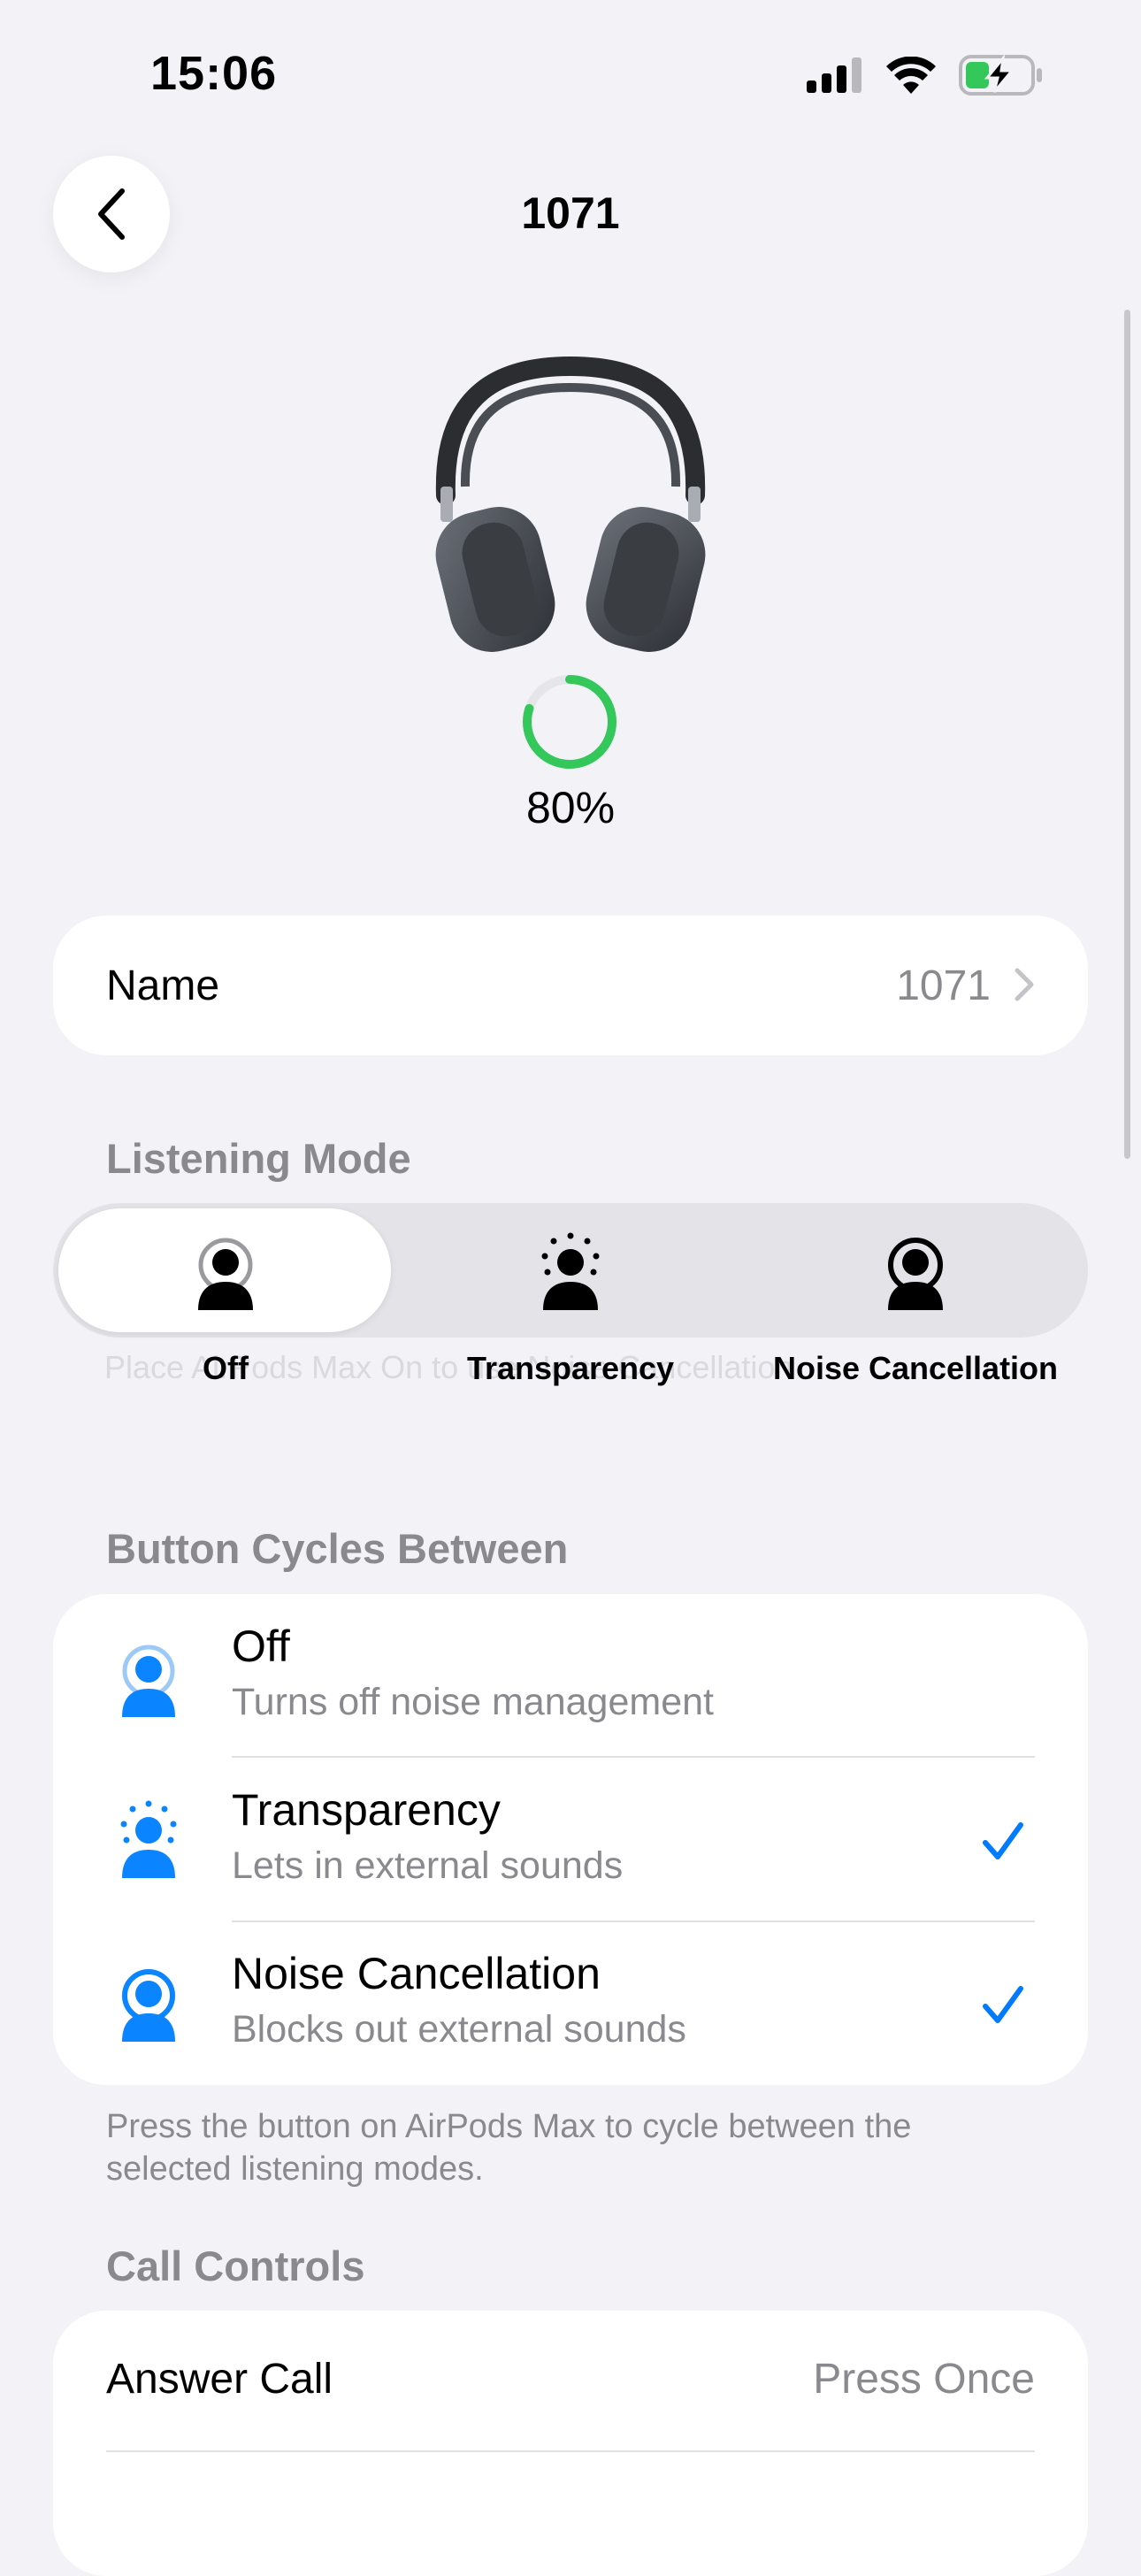 This screenshot has height=2576, width=1141. I want to click on segment-noise-cancellation: Noise Cancellation, so click(915, 1368).